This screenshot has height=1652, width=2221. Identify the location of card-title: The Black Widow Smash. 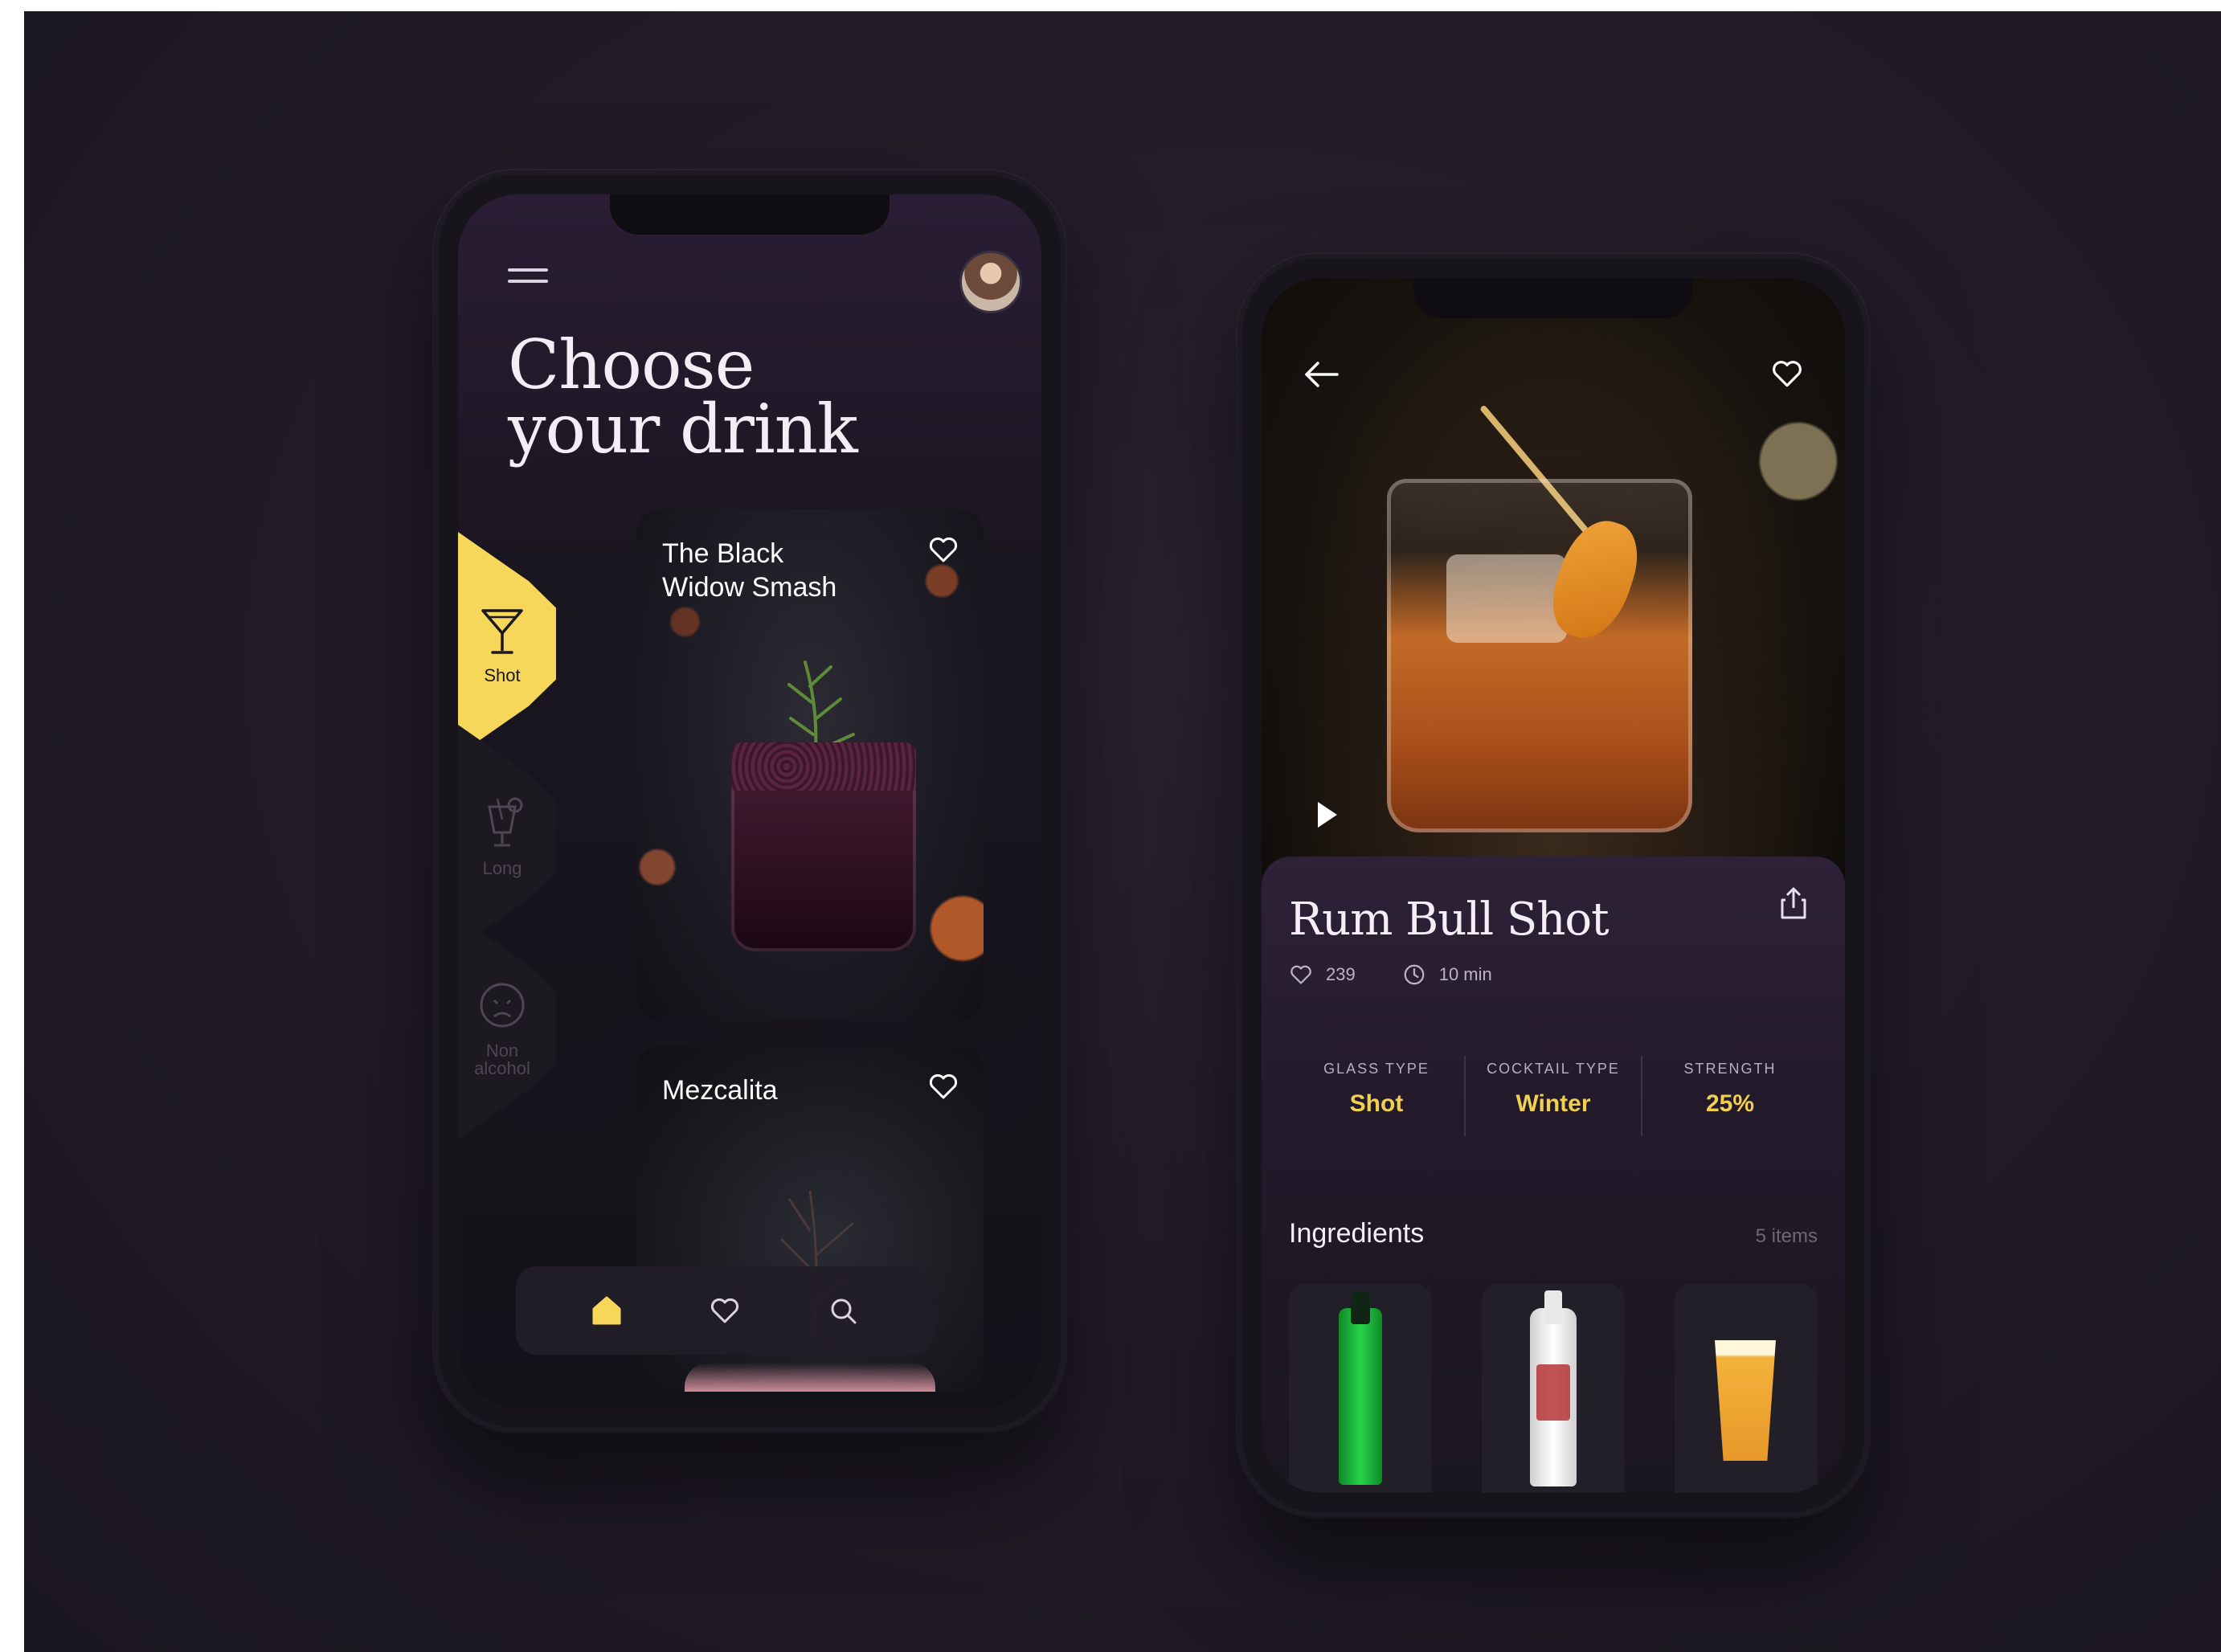
(749, 571).